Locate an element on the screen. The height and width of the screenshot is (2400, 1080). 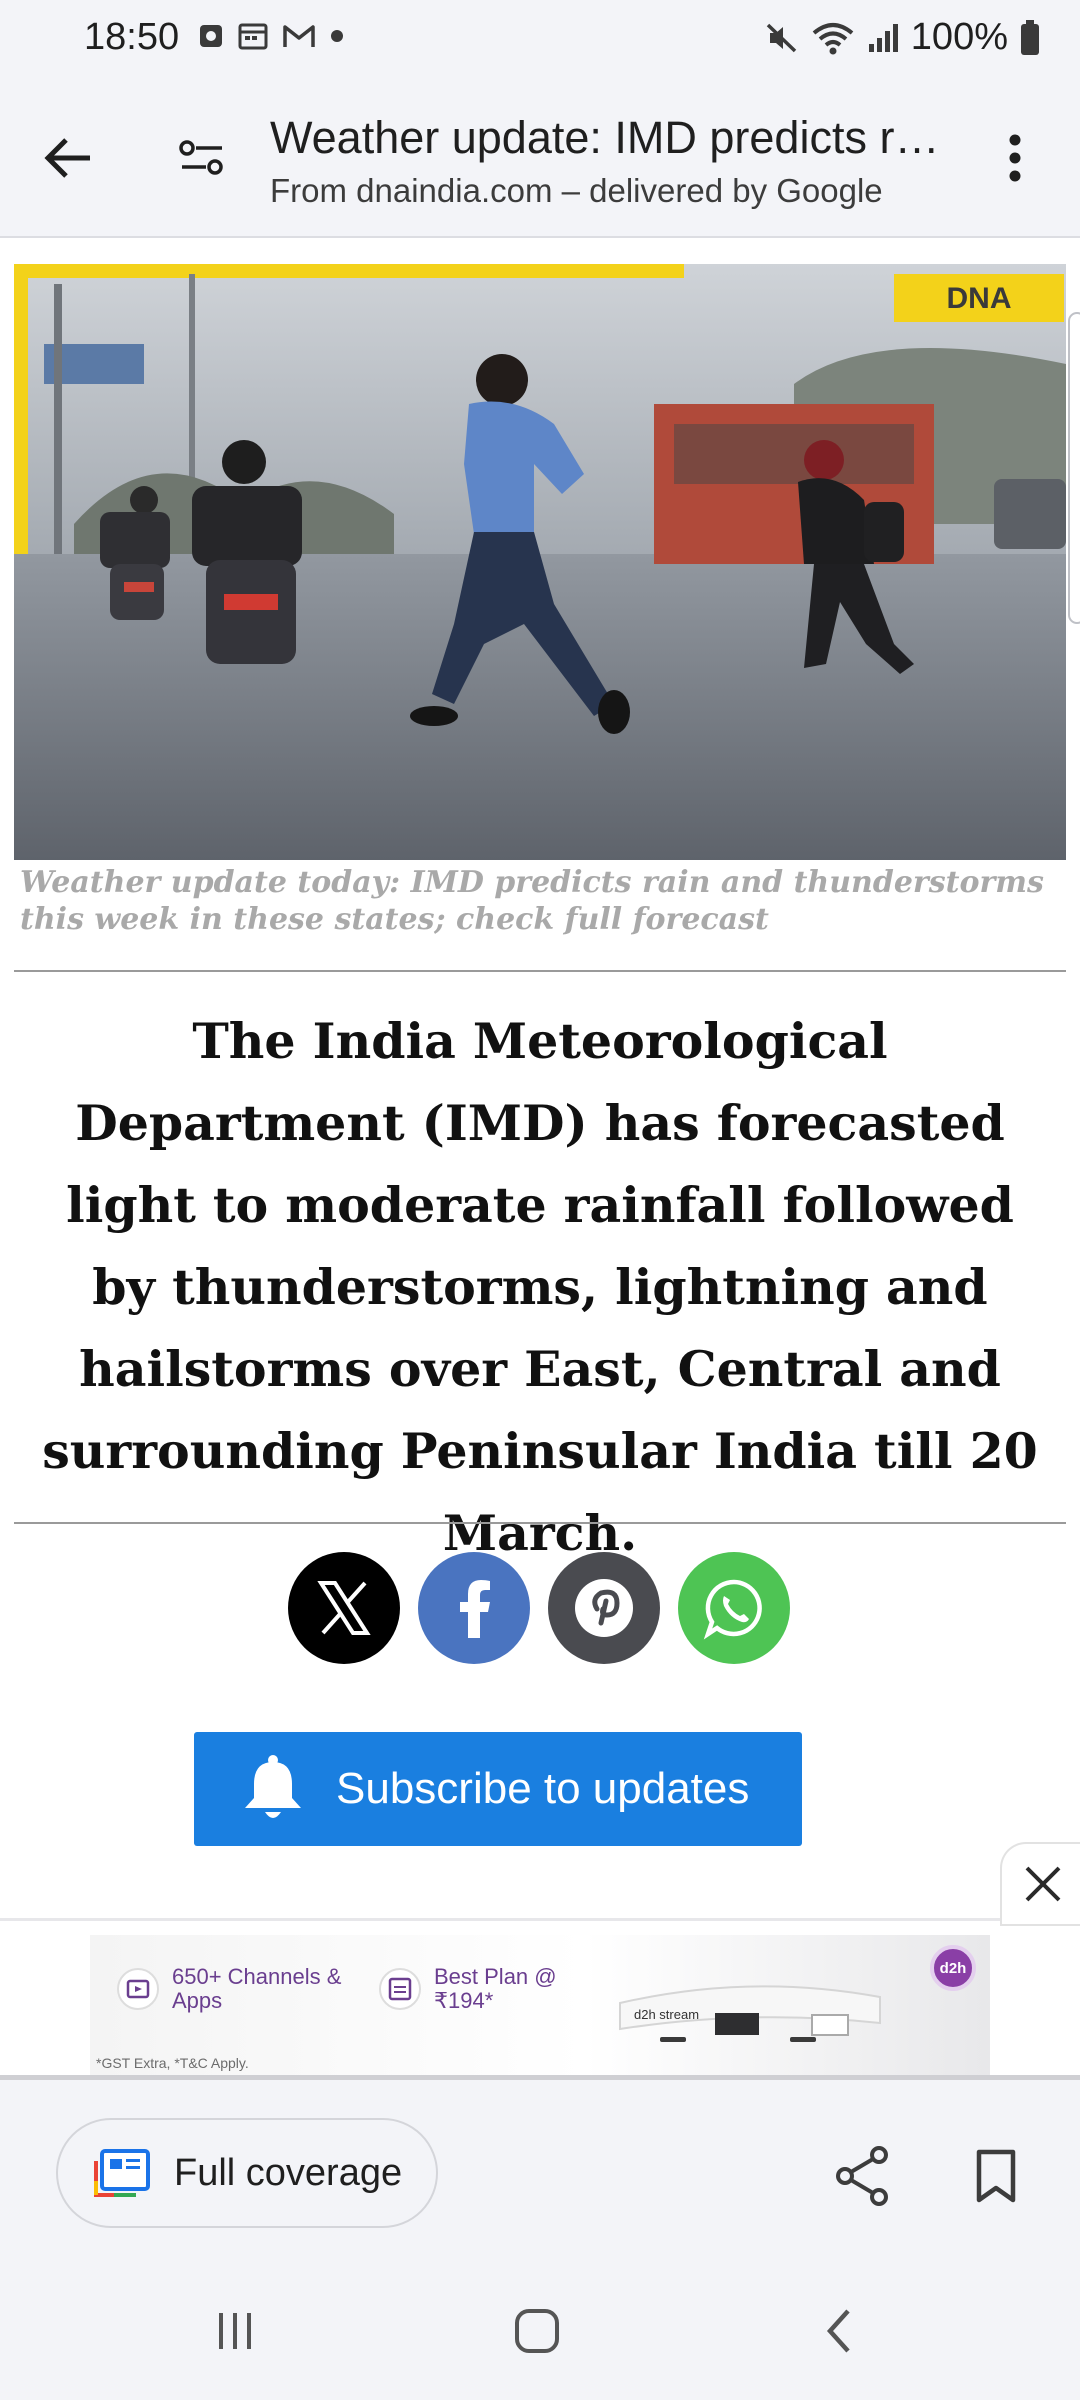
ad-plan-text: Best Plan @ ₹194* is located at coordinates (495, 1988).